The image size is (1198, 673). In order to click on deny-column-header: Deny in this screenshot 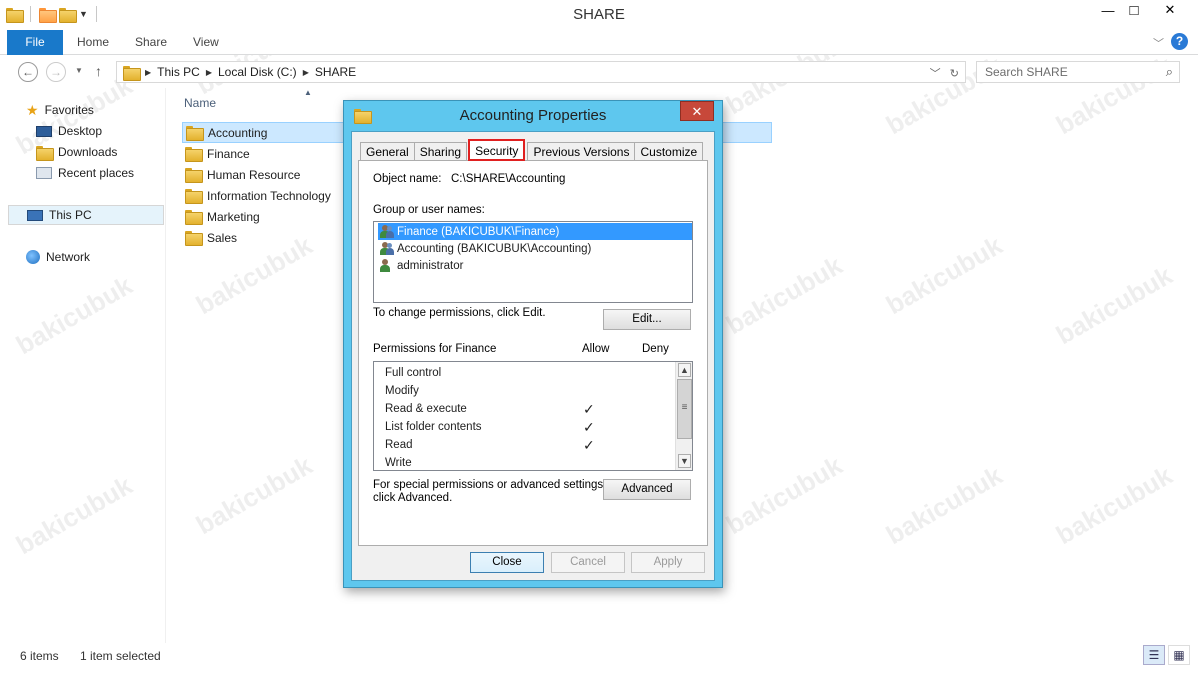, I will do `click(655, 349)`.